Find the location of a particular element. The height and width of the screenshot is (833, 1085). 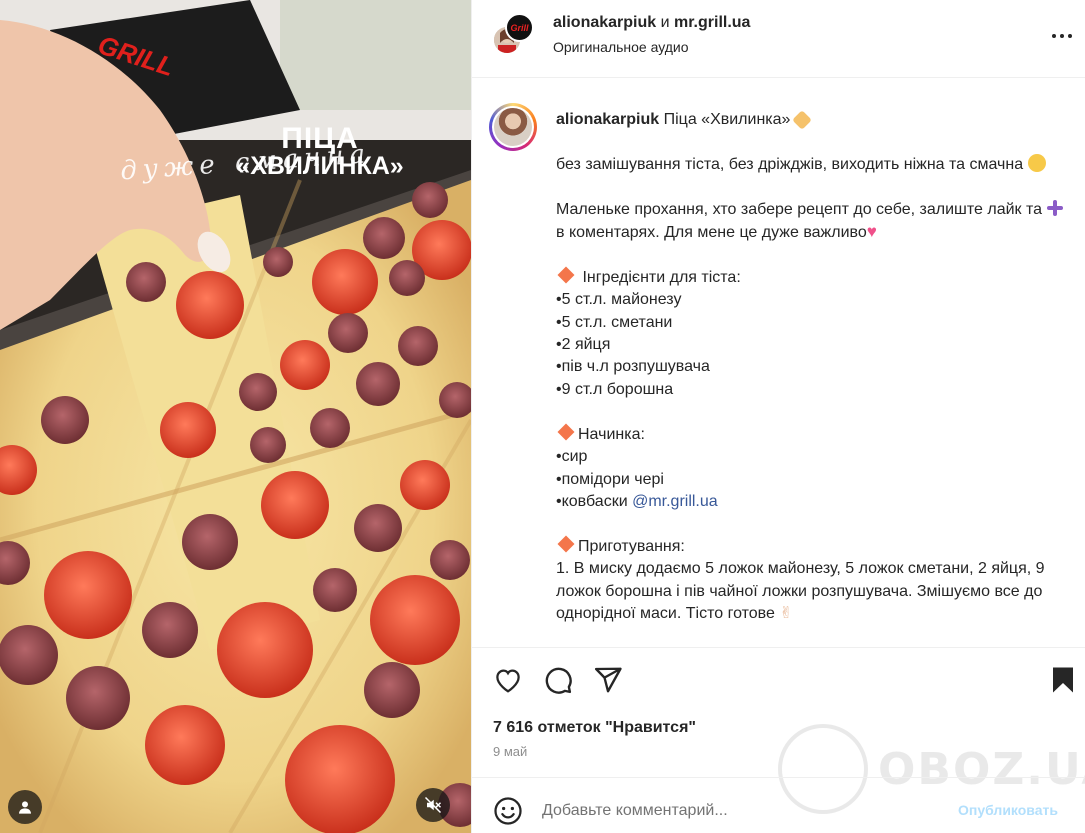

emoji-button is located at coordinates (508, 811).